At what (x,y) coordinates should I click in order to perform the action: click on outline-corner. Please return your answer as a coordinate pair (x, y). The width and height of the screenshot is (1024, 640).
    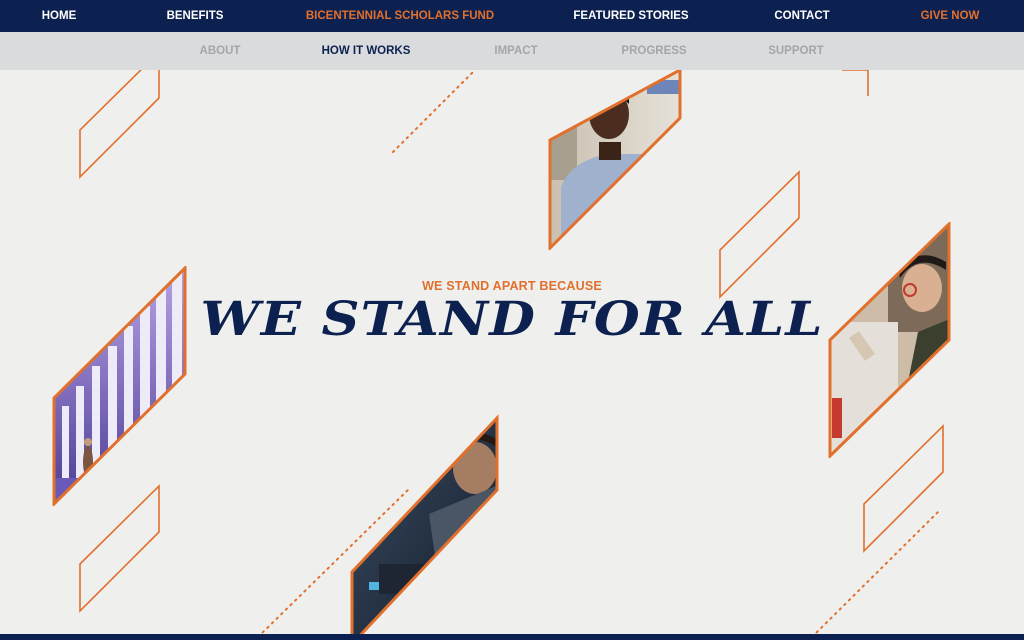
    Looking at the image, I should click on (855, 83).